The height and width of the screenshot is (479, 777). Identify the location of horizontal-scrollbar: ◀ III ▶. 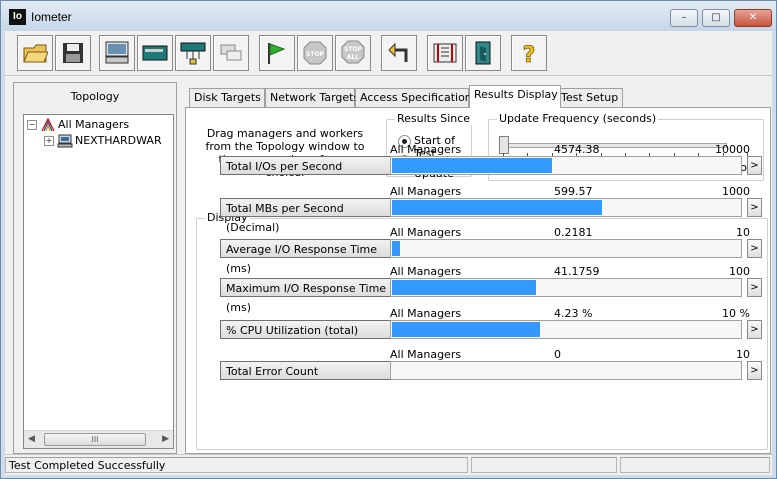
(98, 439).